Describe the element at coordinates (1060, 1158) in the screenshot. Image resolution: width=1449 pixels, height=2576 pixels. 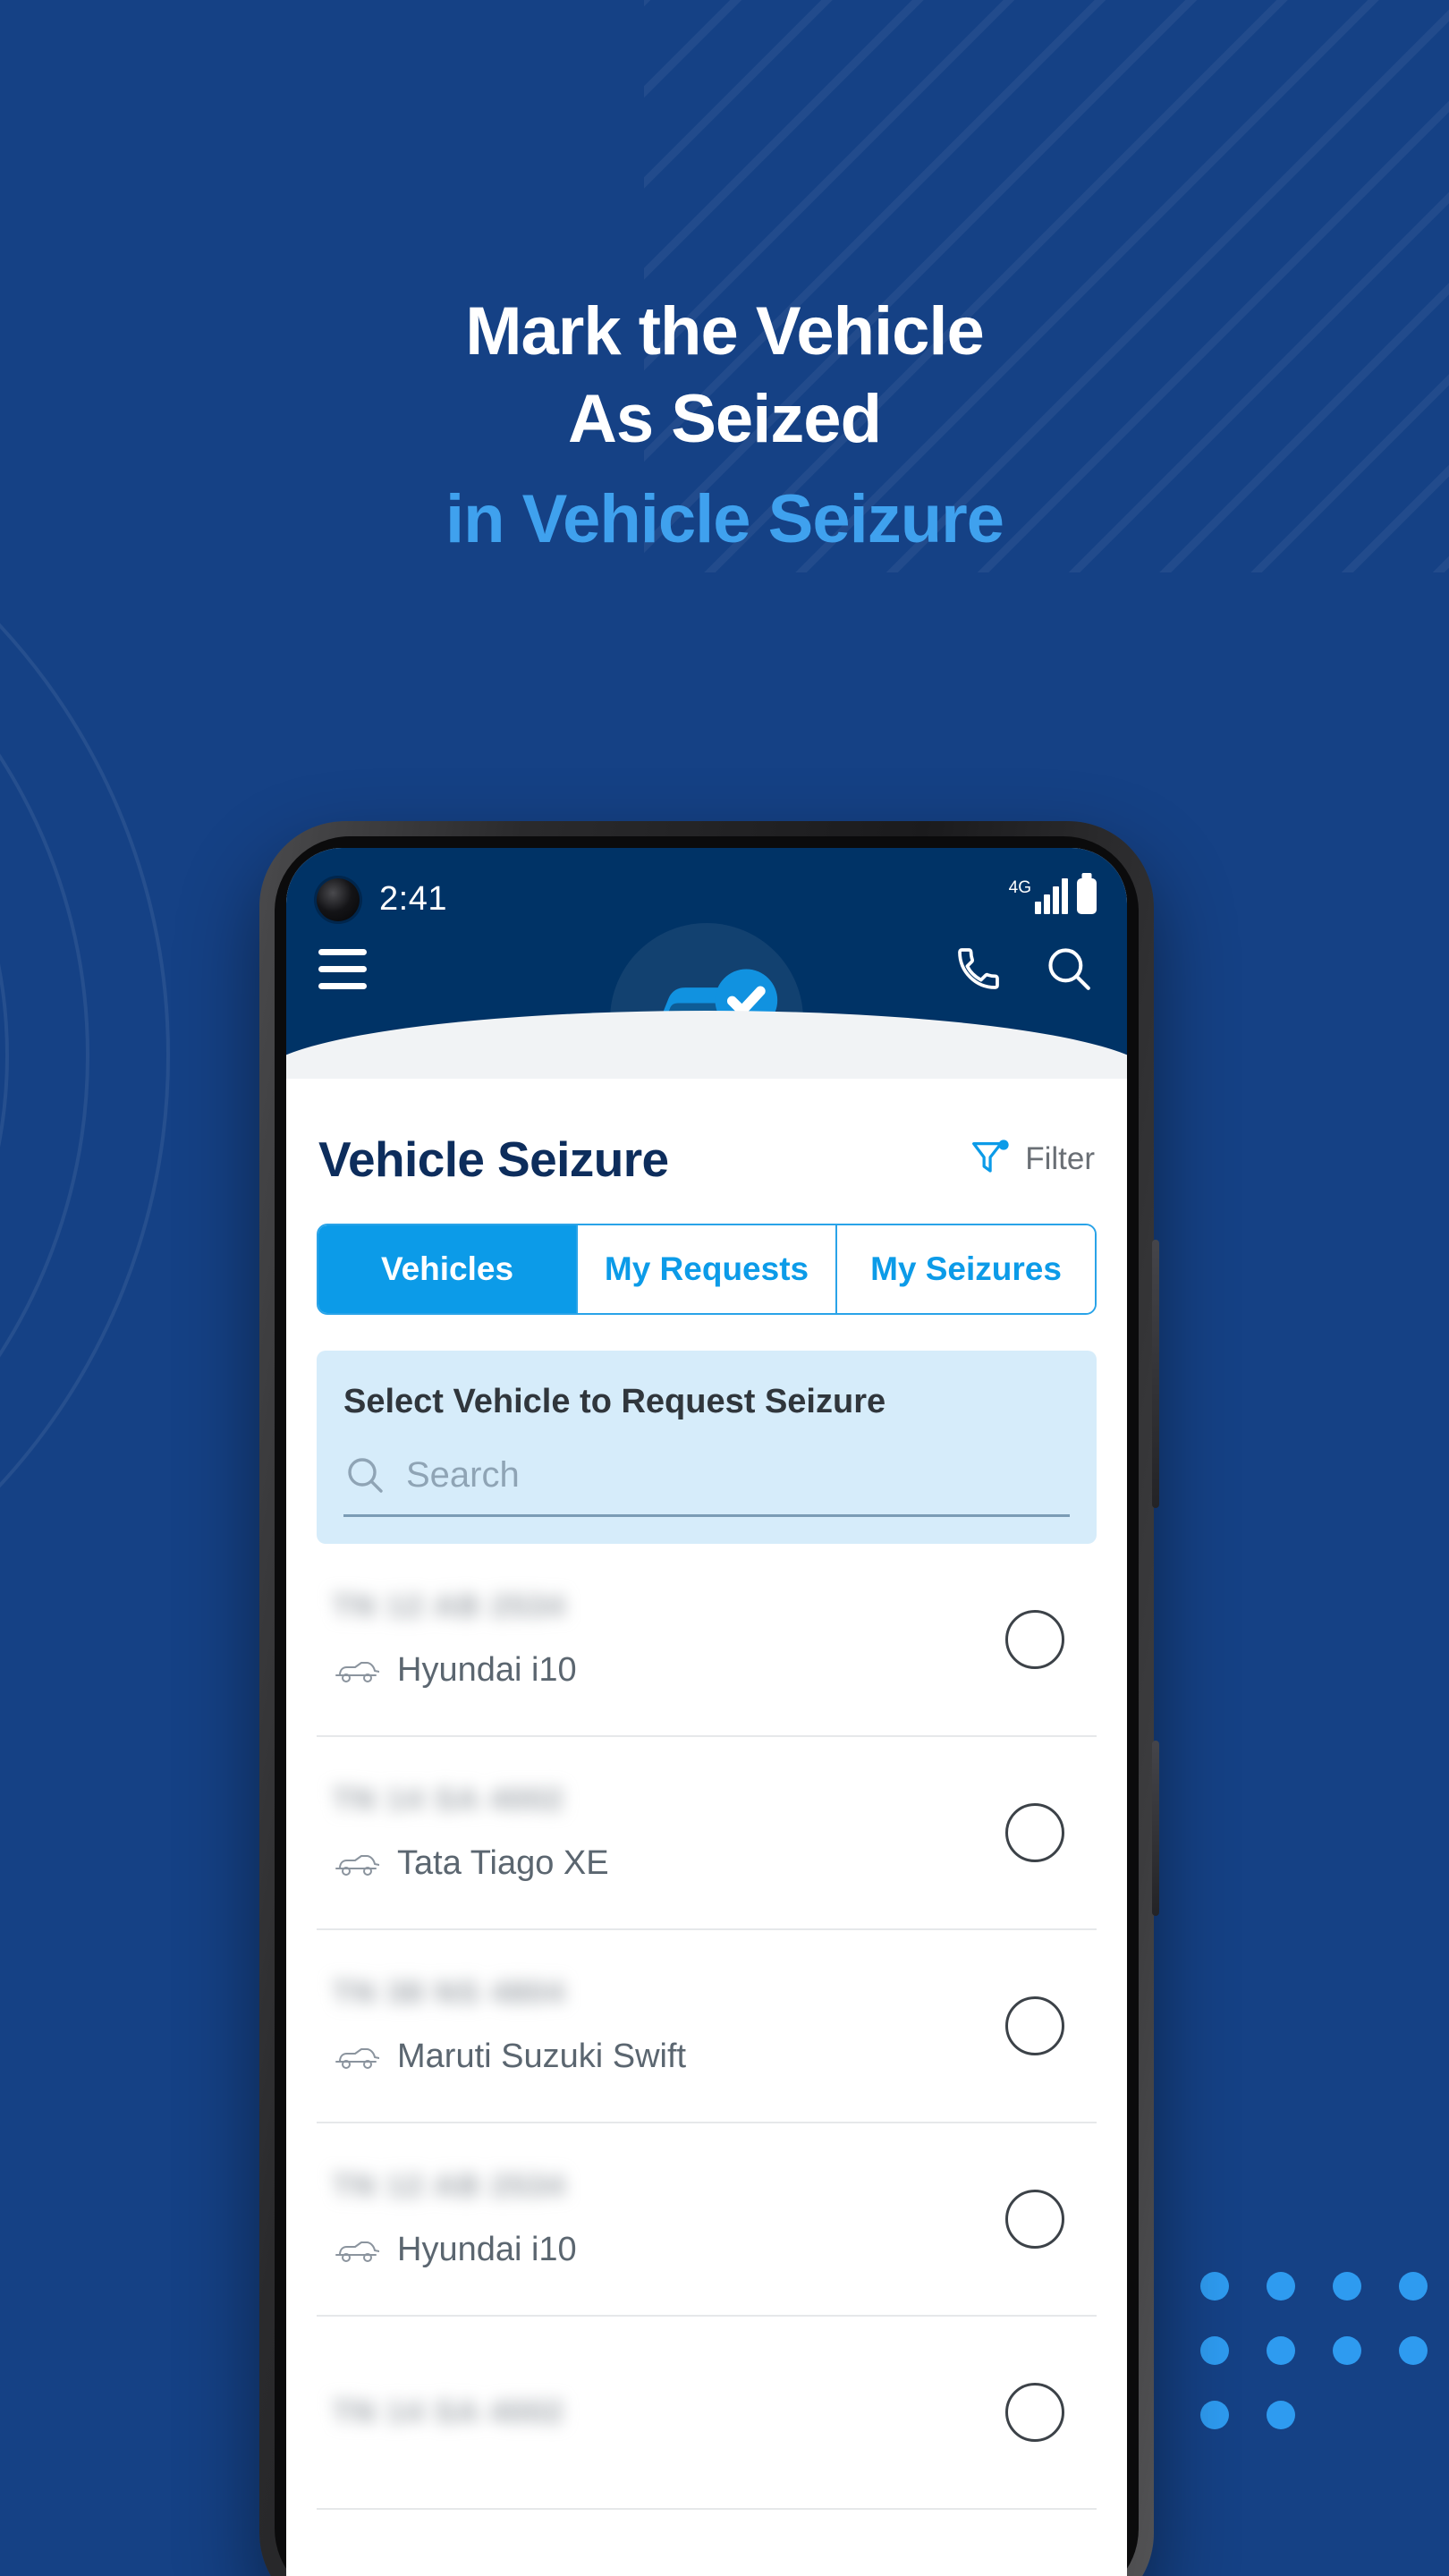
I see `filter-label: Filter` at that location.